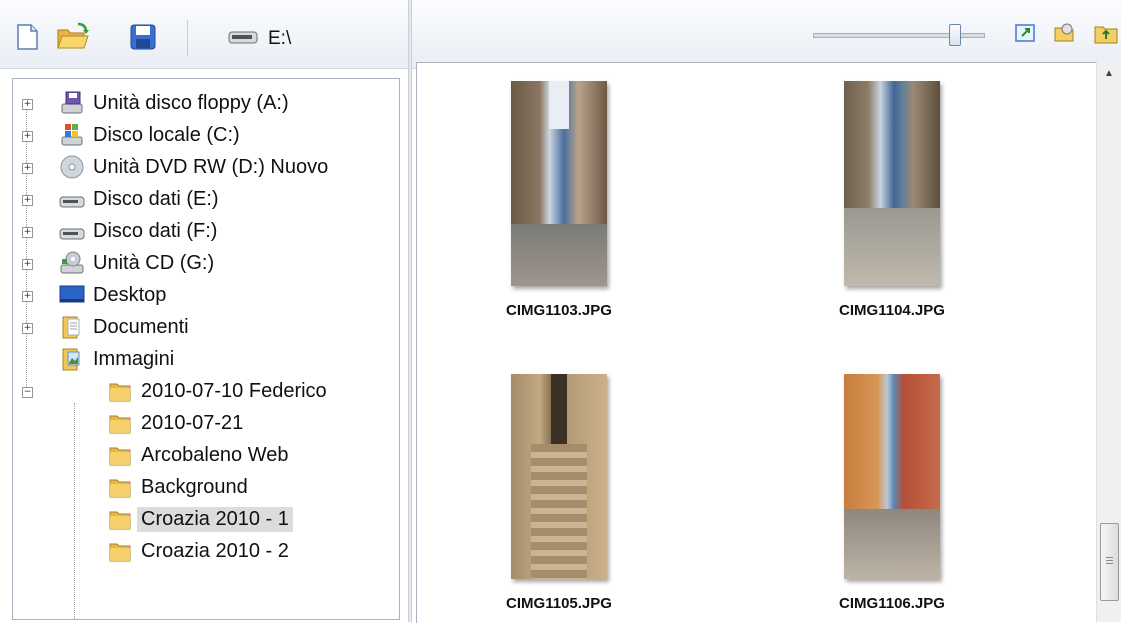  What do you see at coordinates (955, 35) in the screenshot?
I see `zoom-slider-thumb` at bounding box center [955, 35].